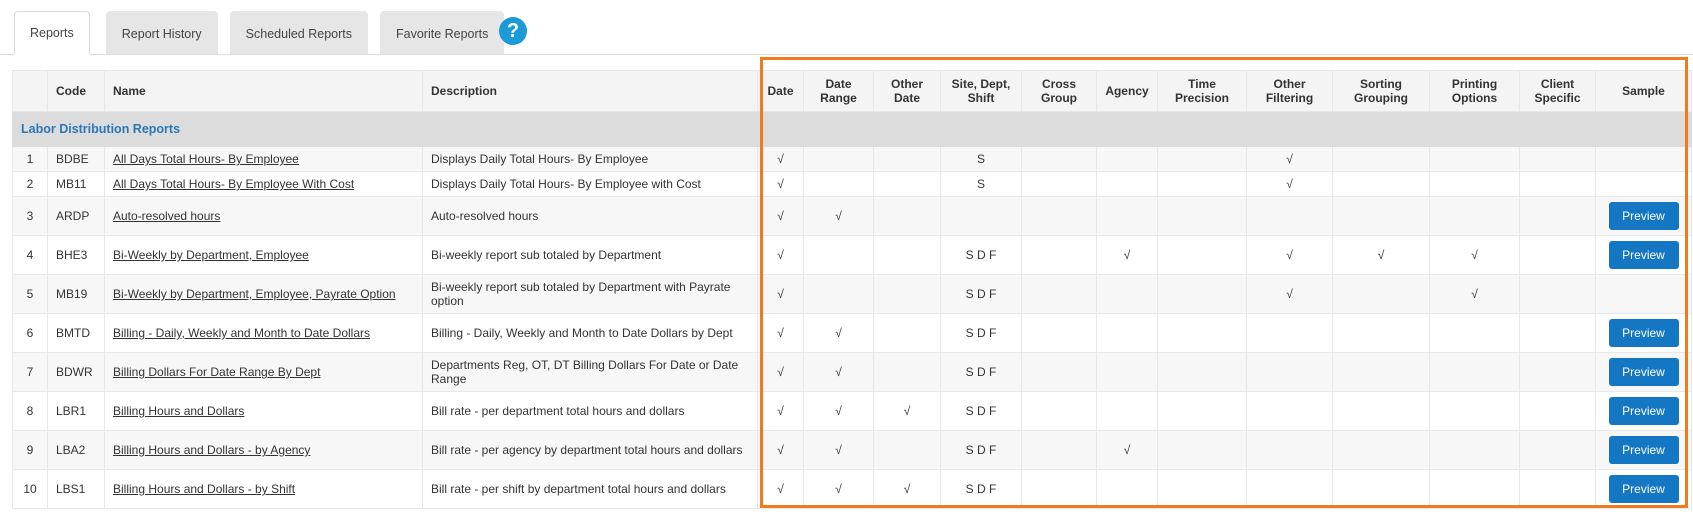 Image resolution: width=1693 pixels, height=512 pixels. Describe the element at coordinates (838, 255) in the screenshot. I see `cell-date-range` at that location.